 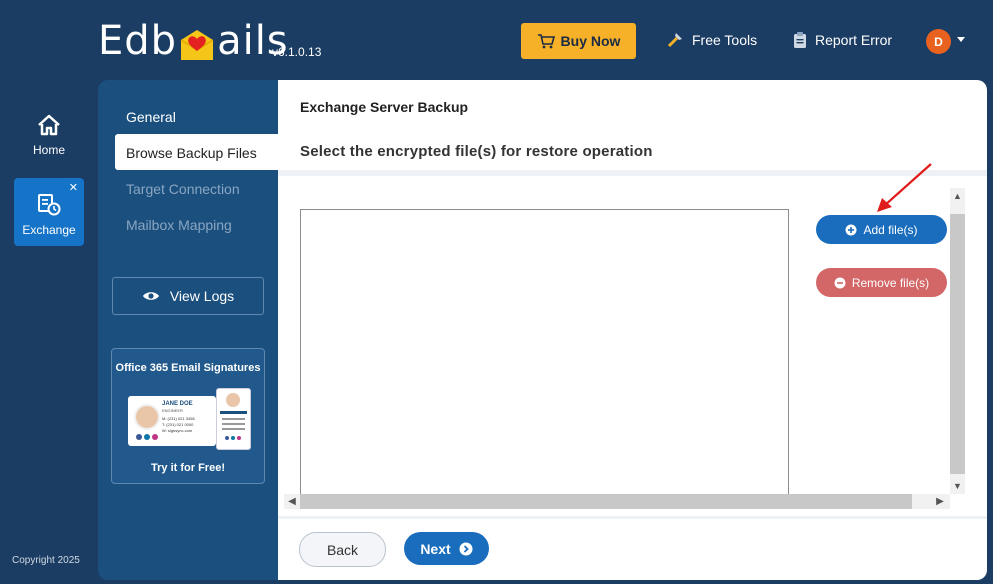 I want to click on remove-files-button: Remove file(s), so click(x=881, y=282).